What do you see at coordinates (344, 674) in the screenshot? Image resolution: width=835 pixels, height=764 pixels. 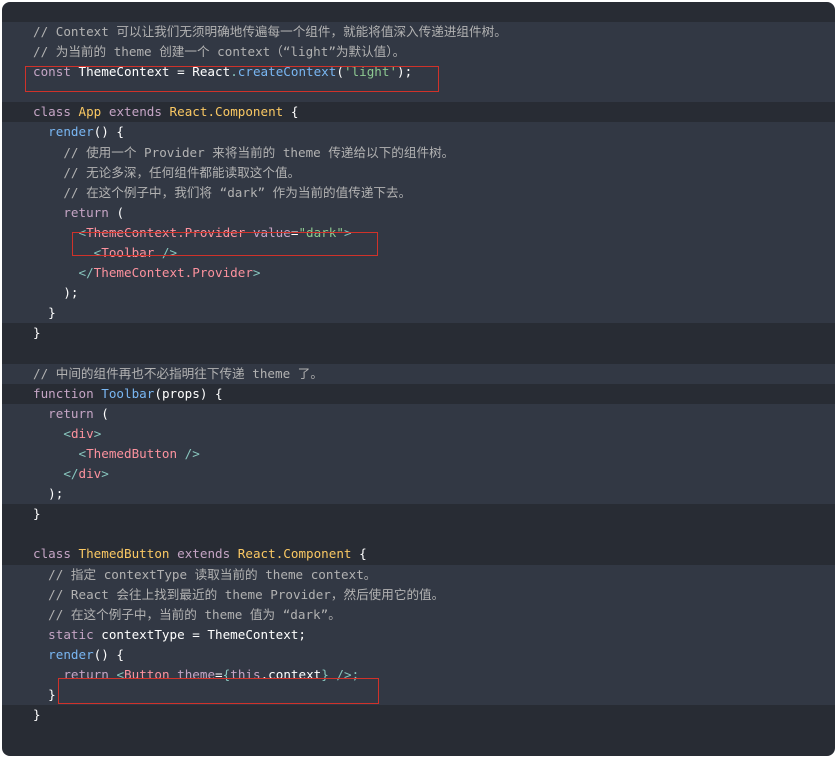 I see `jsx-bracket: />;` at bounding box center [344, 674].